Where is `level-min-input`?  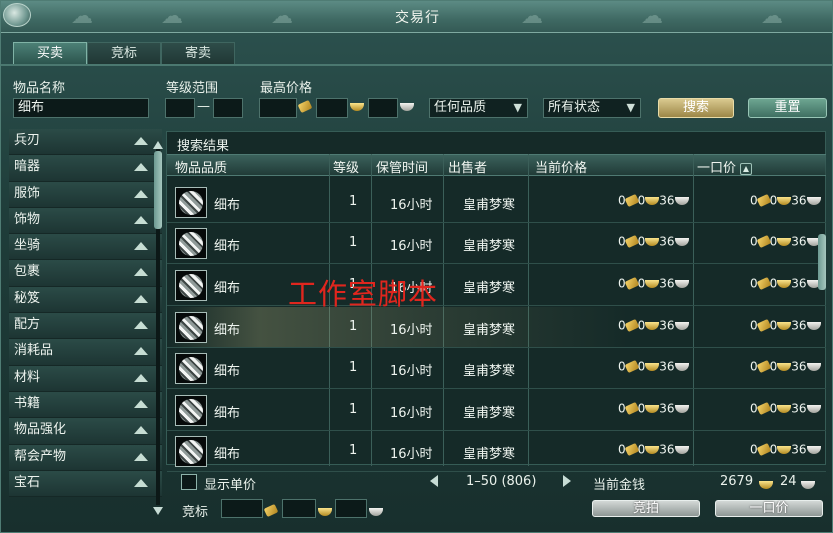 level-min-input is located at coordinates (180, 108).